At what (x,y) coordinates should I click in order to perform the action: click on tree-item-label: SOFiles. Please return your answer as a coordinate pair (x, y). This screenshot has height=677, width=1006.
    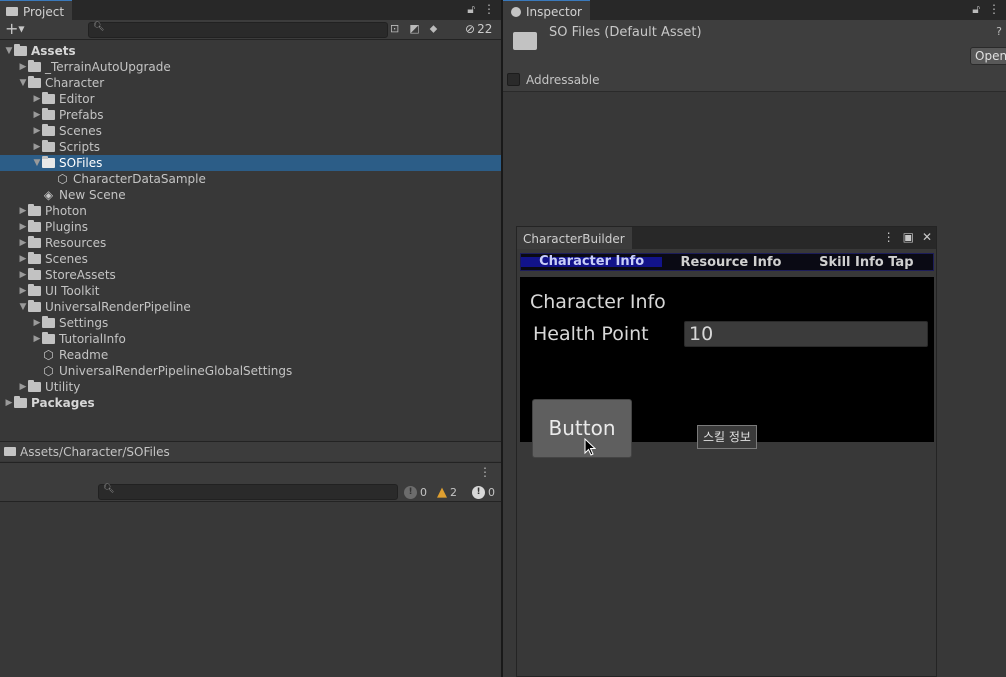
    Looking at the image, I should click on (81, 163).